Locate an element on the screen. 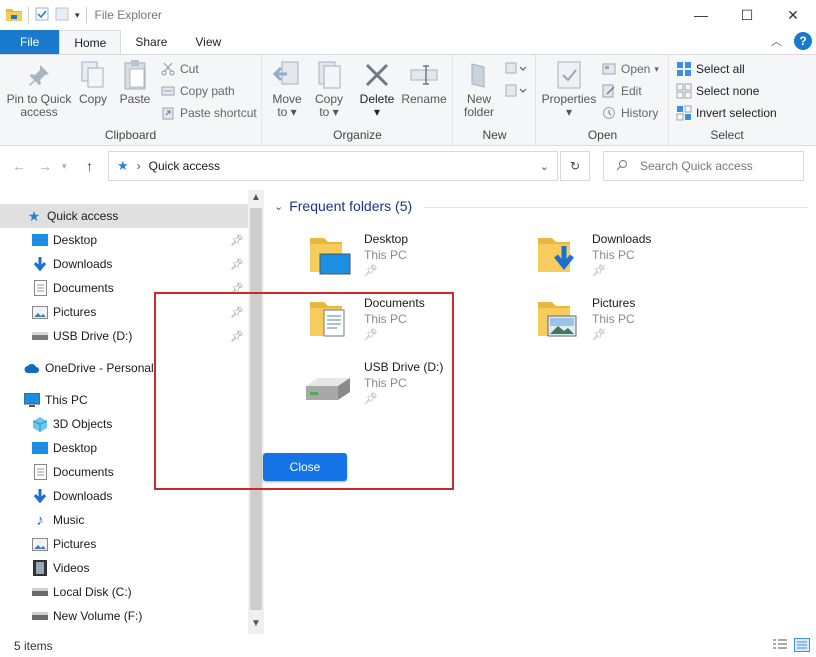  search-input: Search Quick access is located at coordinates (696, 166).